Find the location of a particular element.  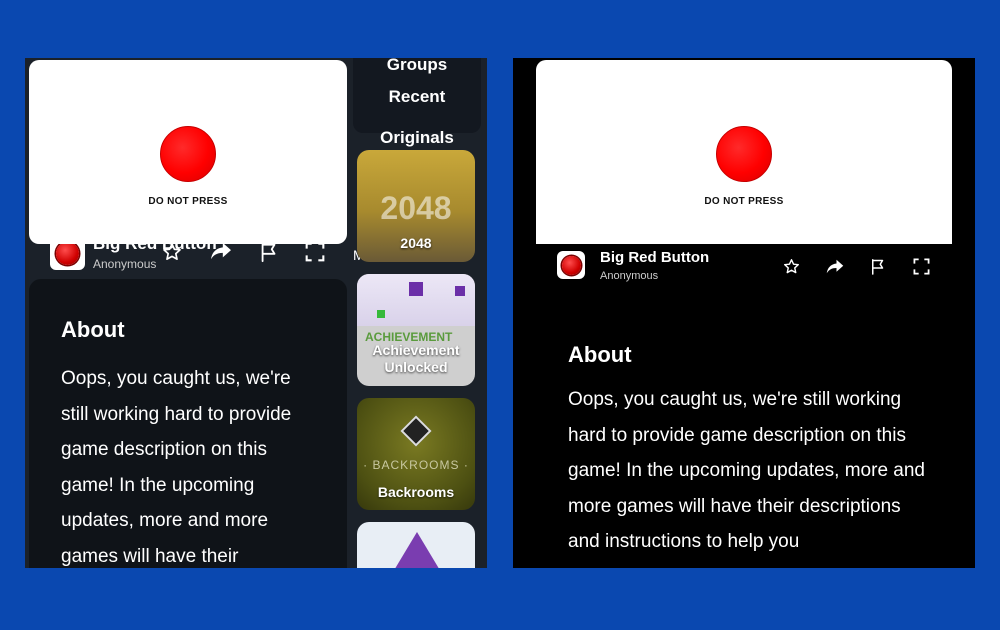

menu-item-recent: Recent is located at coordinates (417, 97).